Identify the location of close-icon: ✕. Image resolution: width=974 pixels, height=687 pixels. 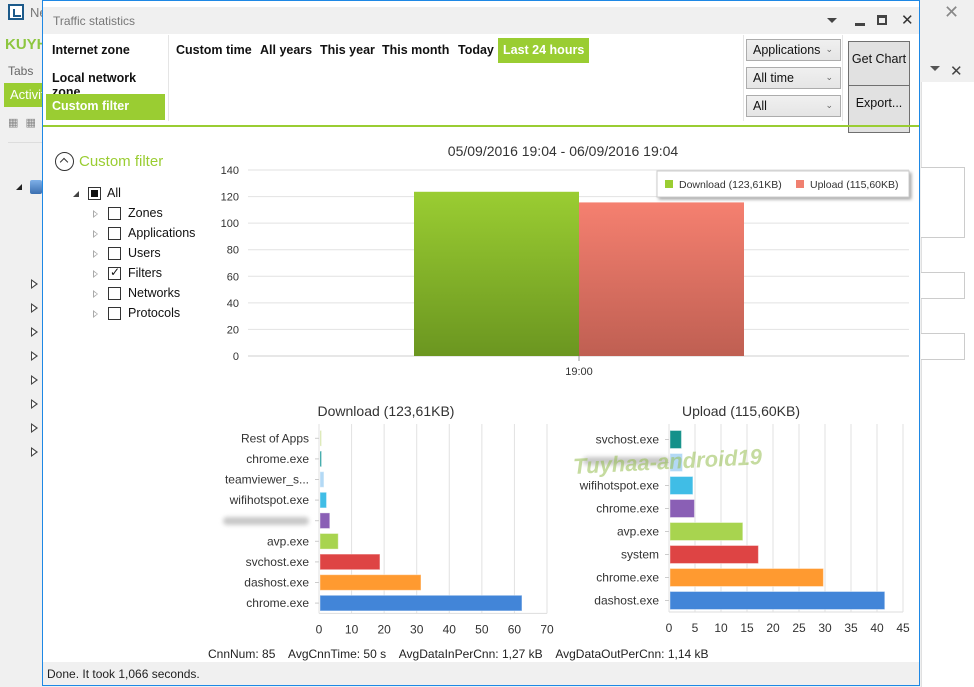
(907, 20).